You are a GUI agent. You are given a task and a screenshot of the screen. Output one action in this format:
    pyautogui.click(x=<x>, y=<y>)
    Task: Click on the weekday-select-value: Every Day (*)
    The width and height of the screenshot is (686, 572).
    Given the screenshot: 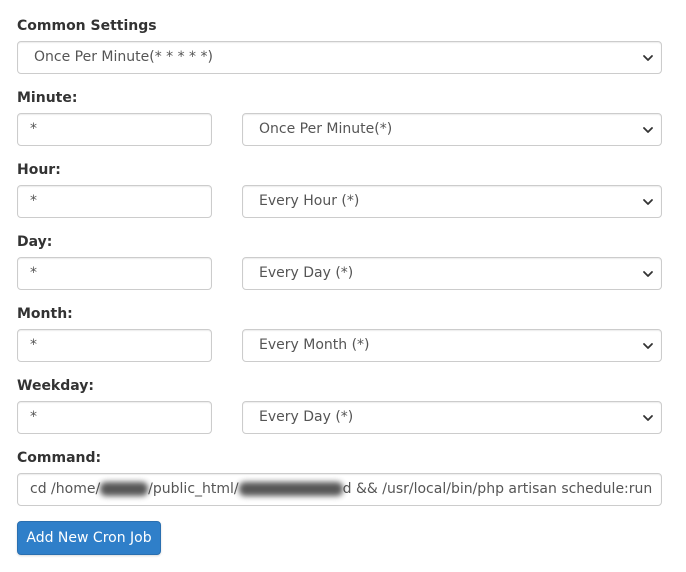 What is the action you would take?
    pyautogui.click(x=306, y=417)
    